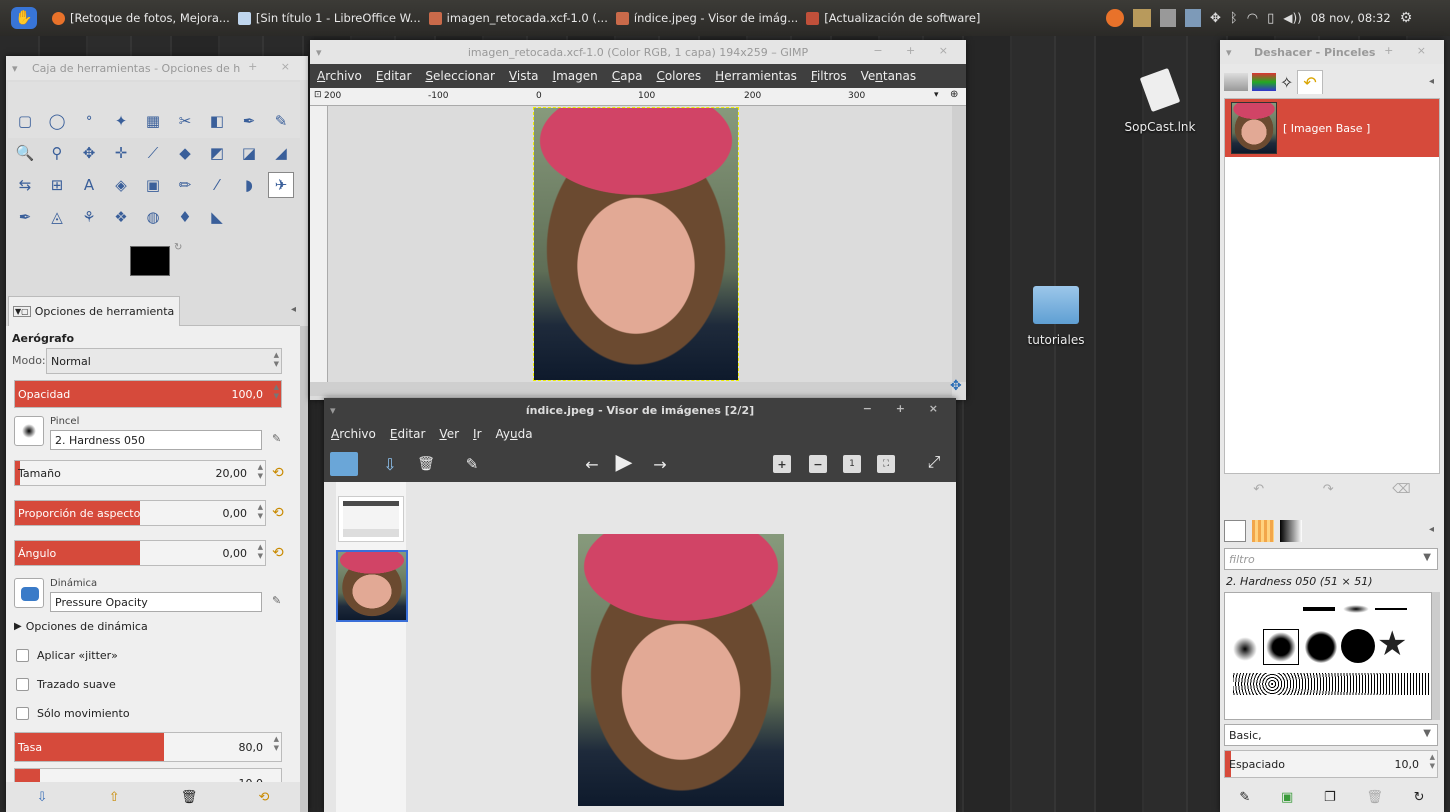 Image resolution: width=1450 pixels, height=812 pixels. Describe the element at coordinates (1392, 644) in the screenshot. I see `brush-star-item: ★` at that location.